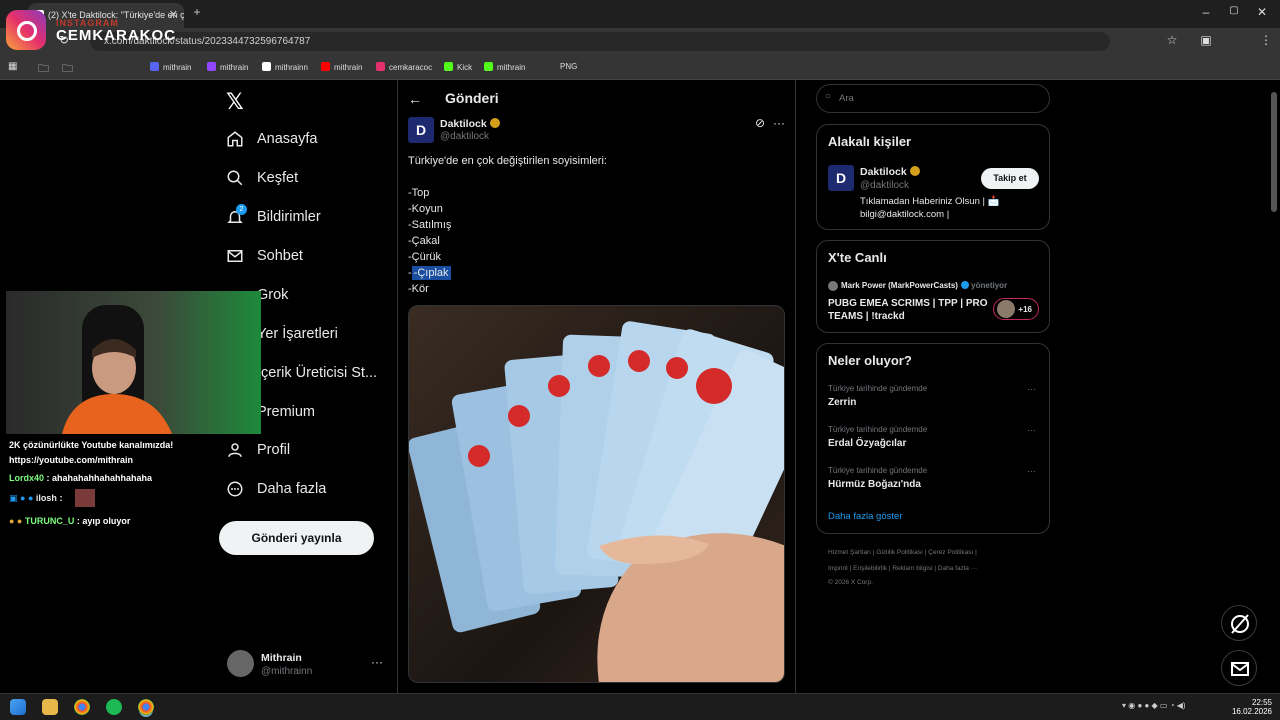 This screenshot has width=1280, height=720. Describe the element at coordinates (1010, 178) in the screenshot. I see `follow-button: Takip et` at that location.